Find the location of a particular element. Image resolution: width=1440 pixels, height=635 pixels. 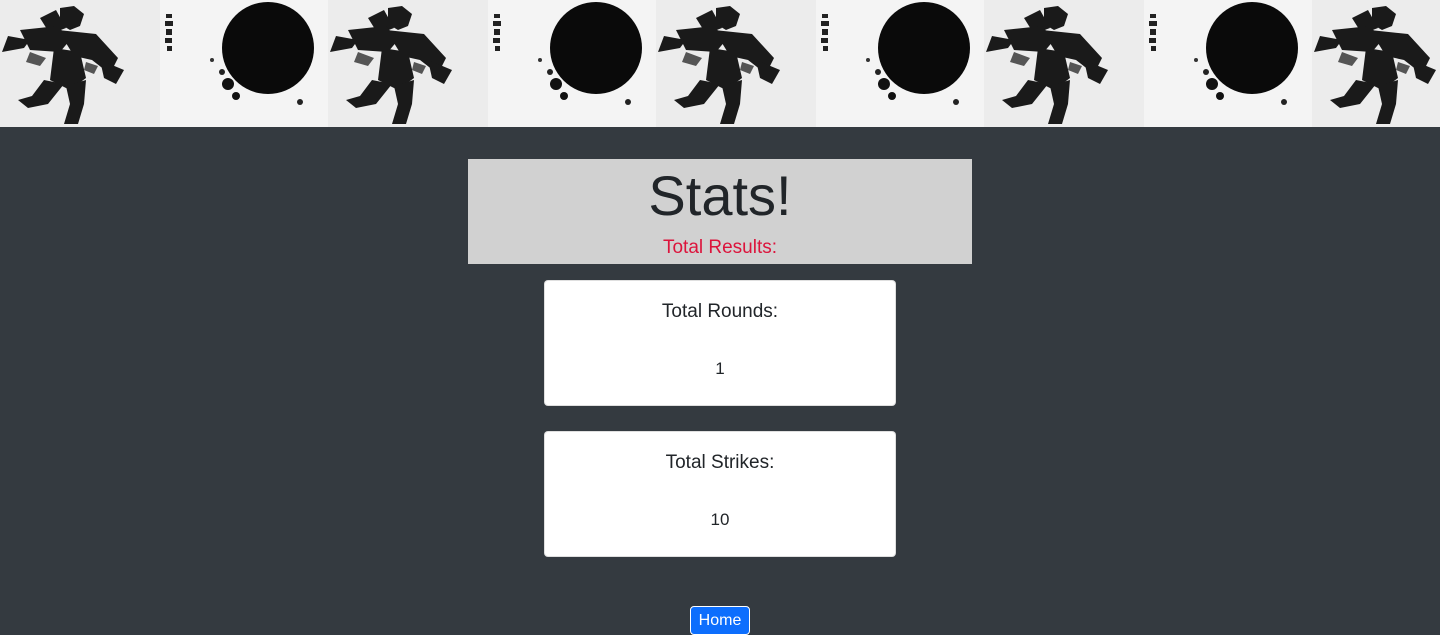

total-rounds-label: Total Rounds: is located at coordinates (720, 311).